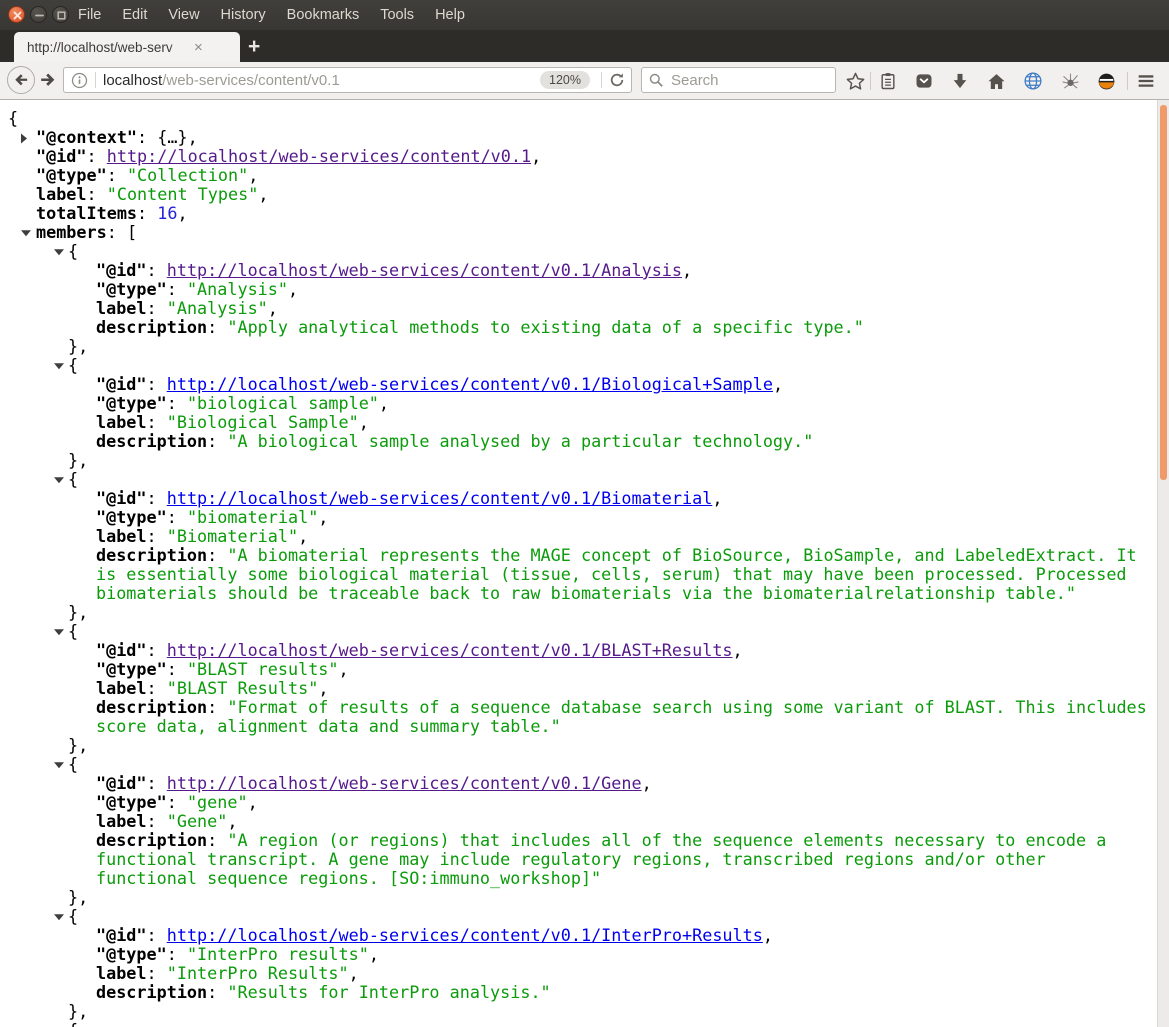 This screenshot has width=1169, height=1027. What do you see at coordinates (134, 15) in the screenshot?
I see `menu-item-edit: Edit` at bounding box center [134, 15].